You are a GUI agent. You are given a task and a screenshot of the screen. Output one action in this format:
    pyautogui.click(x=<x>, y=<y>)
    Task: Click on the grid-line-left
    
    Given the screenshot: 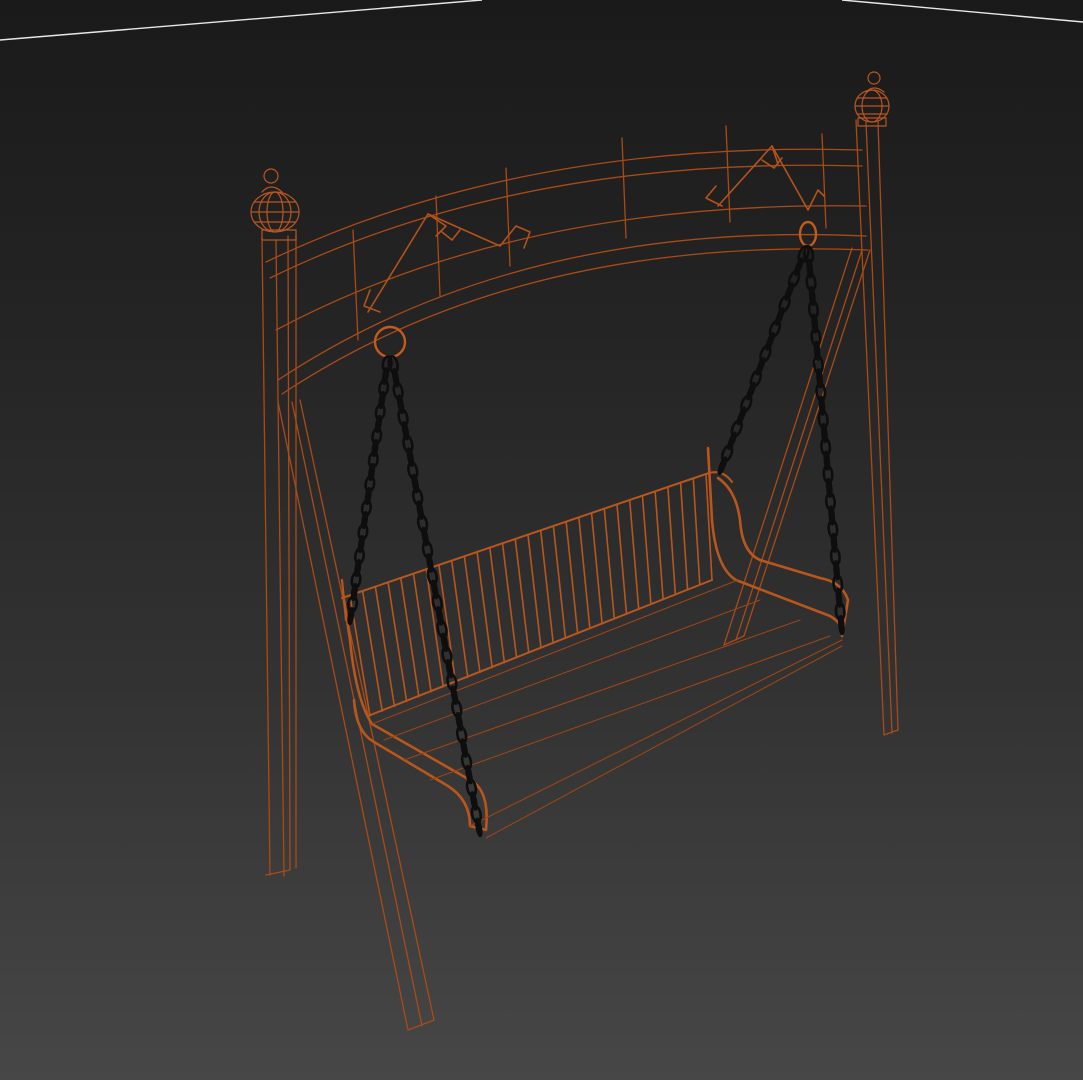 What is the action you would take?
    pyautogui.click(x=241, y=20)
    